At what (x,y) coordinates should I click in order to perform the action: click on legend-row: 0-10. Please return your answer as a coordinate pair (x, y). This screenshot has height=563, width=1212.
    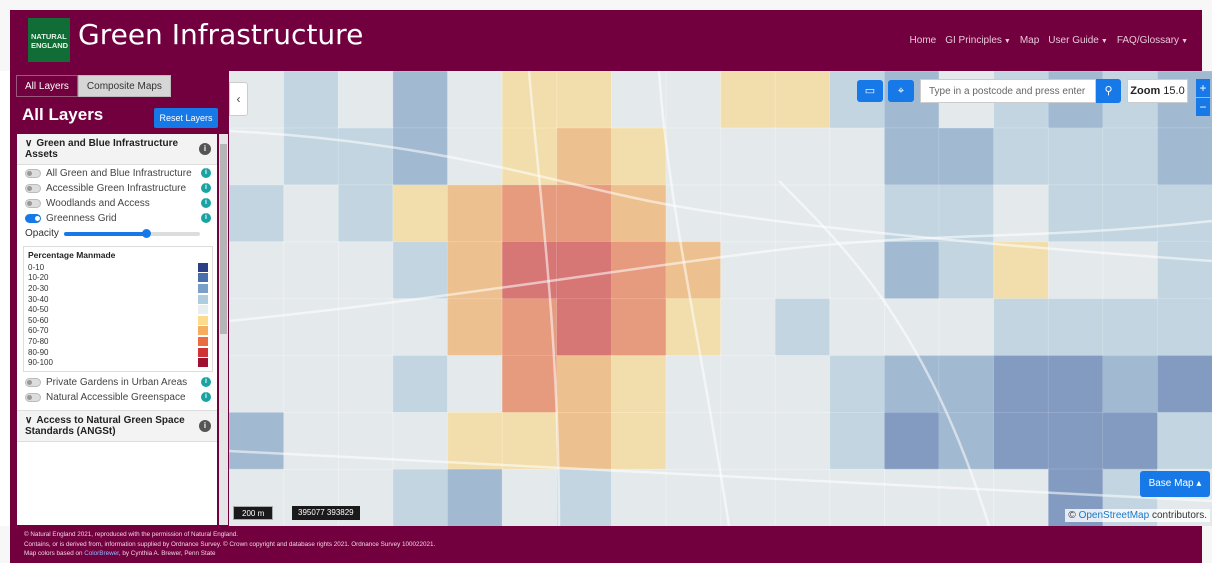
    Looking at the image, I should click on (118, 267).